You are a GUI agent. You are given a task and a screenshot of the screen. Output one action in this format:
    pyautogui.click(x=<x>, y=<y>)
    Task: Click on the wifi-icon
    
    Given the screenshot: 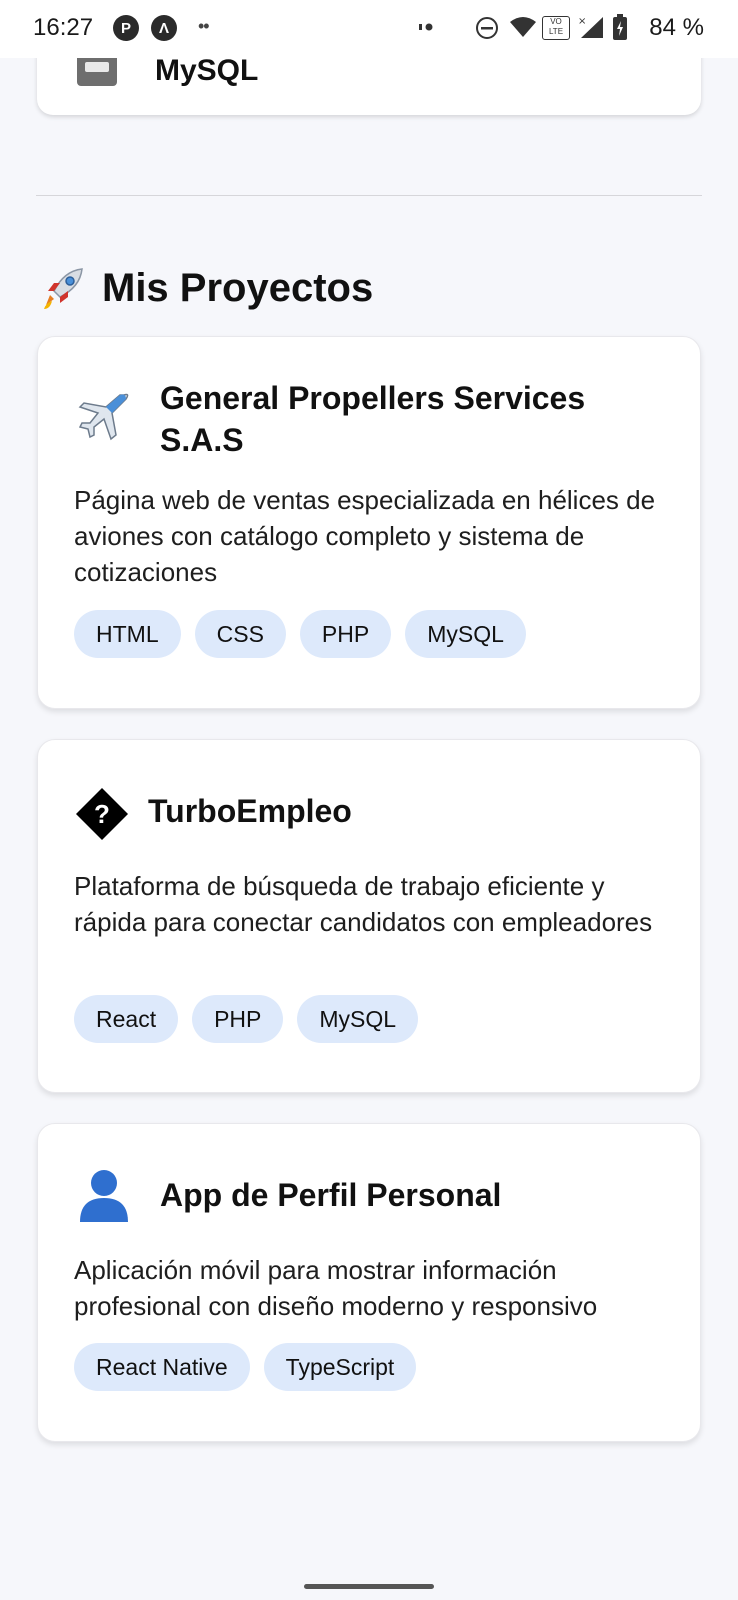 What is the action you would take?
    pyautogui.click(x=523, y=27)
    